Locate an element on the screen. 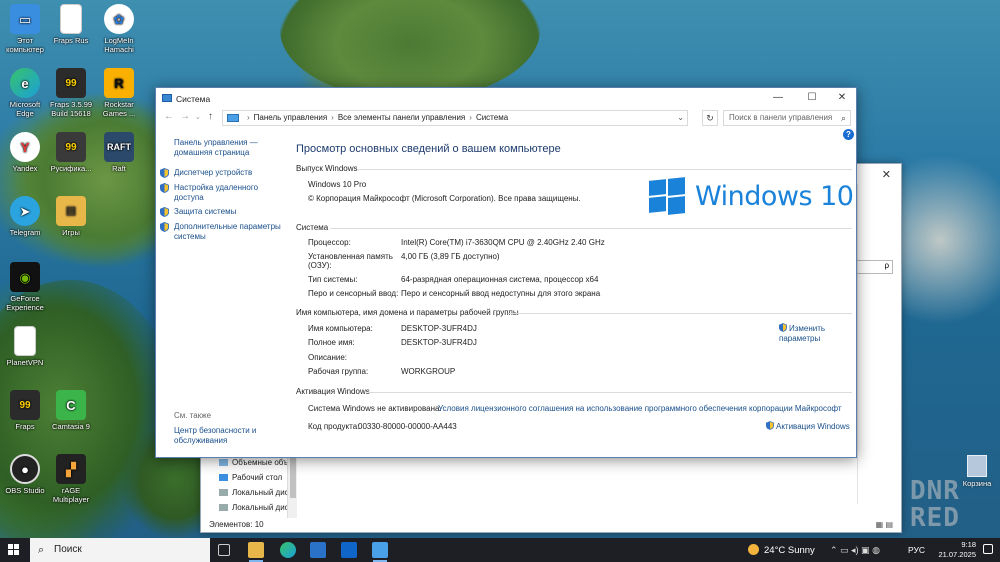 The width and height of the screenshot is (1000, 562). desktop-icon-yandex: Y Yandex is located at coordinates (25, 152).